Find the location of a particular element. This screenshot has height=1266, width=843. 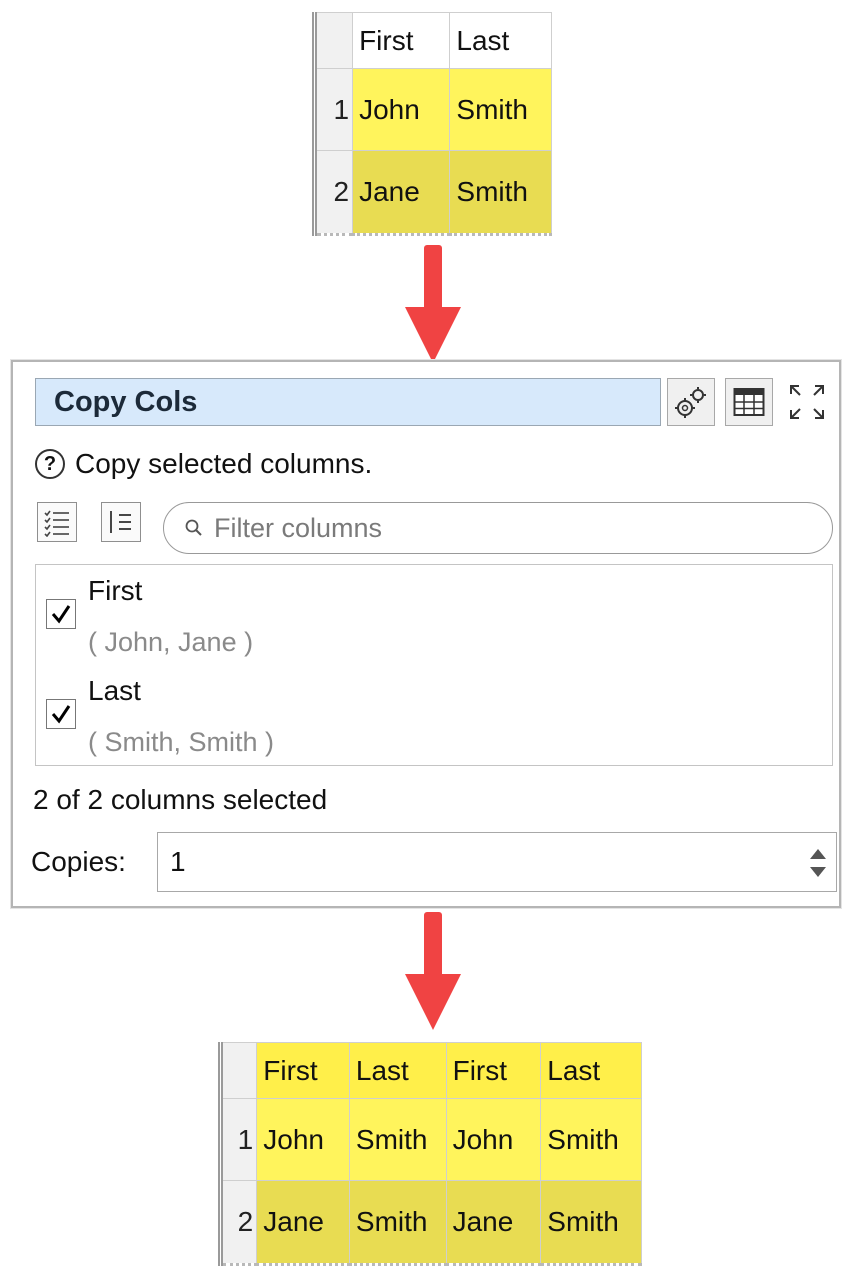

spin-down-icon is located at coordinates (818, 872).